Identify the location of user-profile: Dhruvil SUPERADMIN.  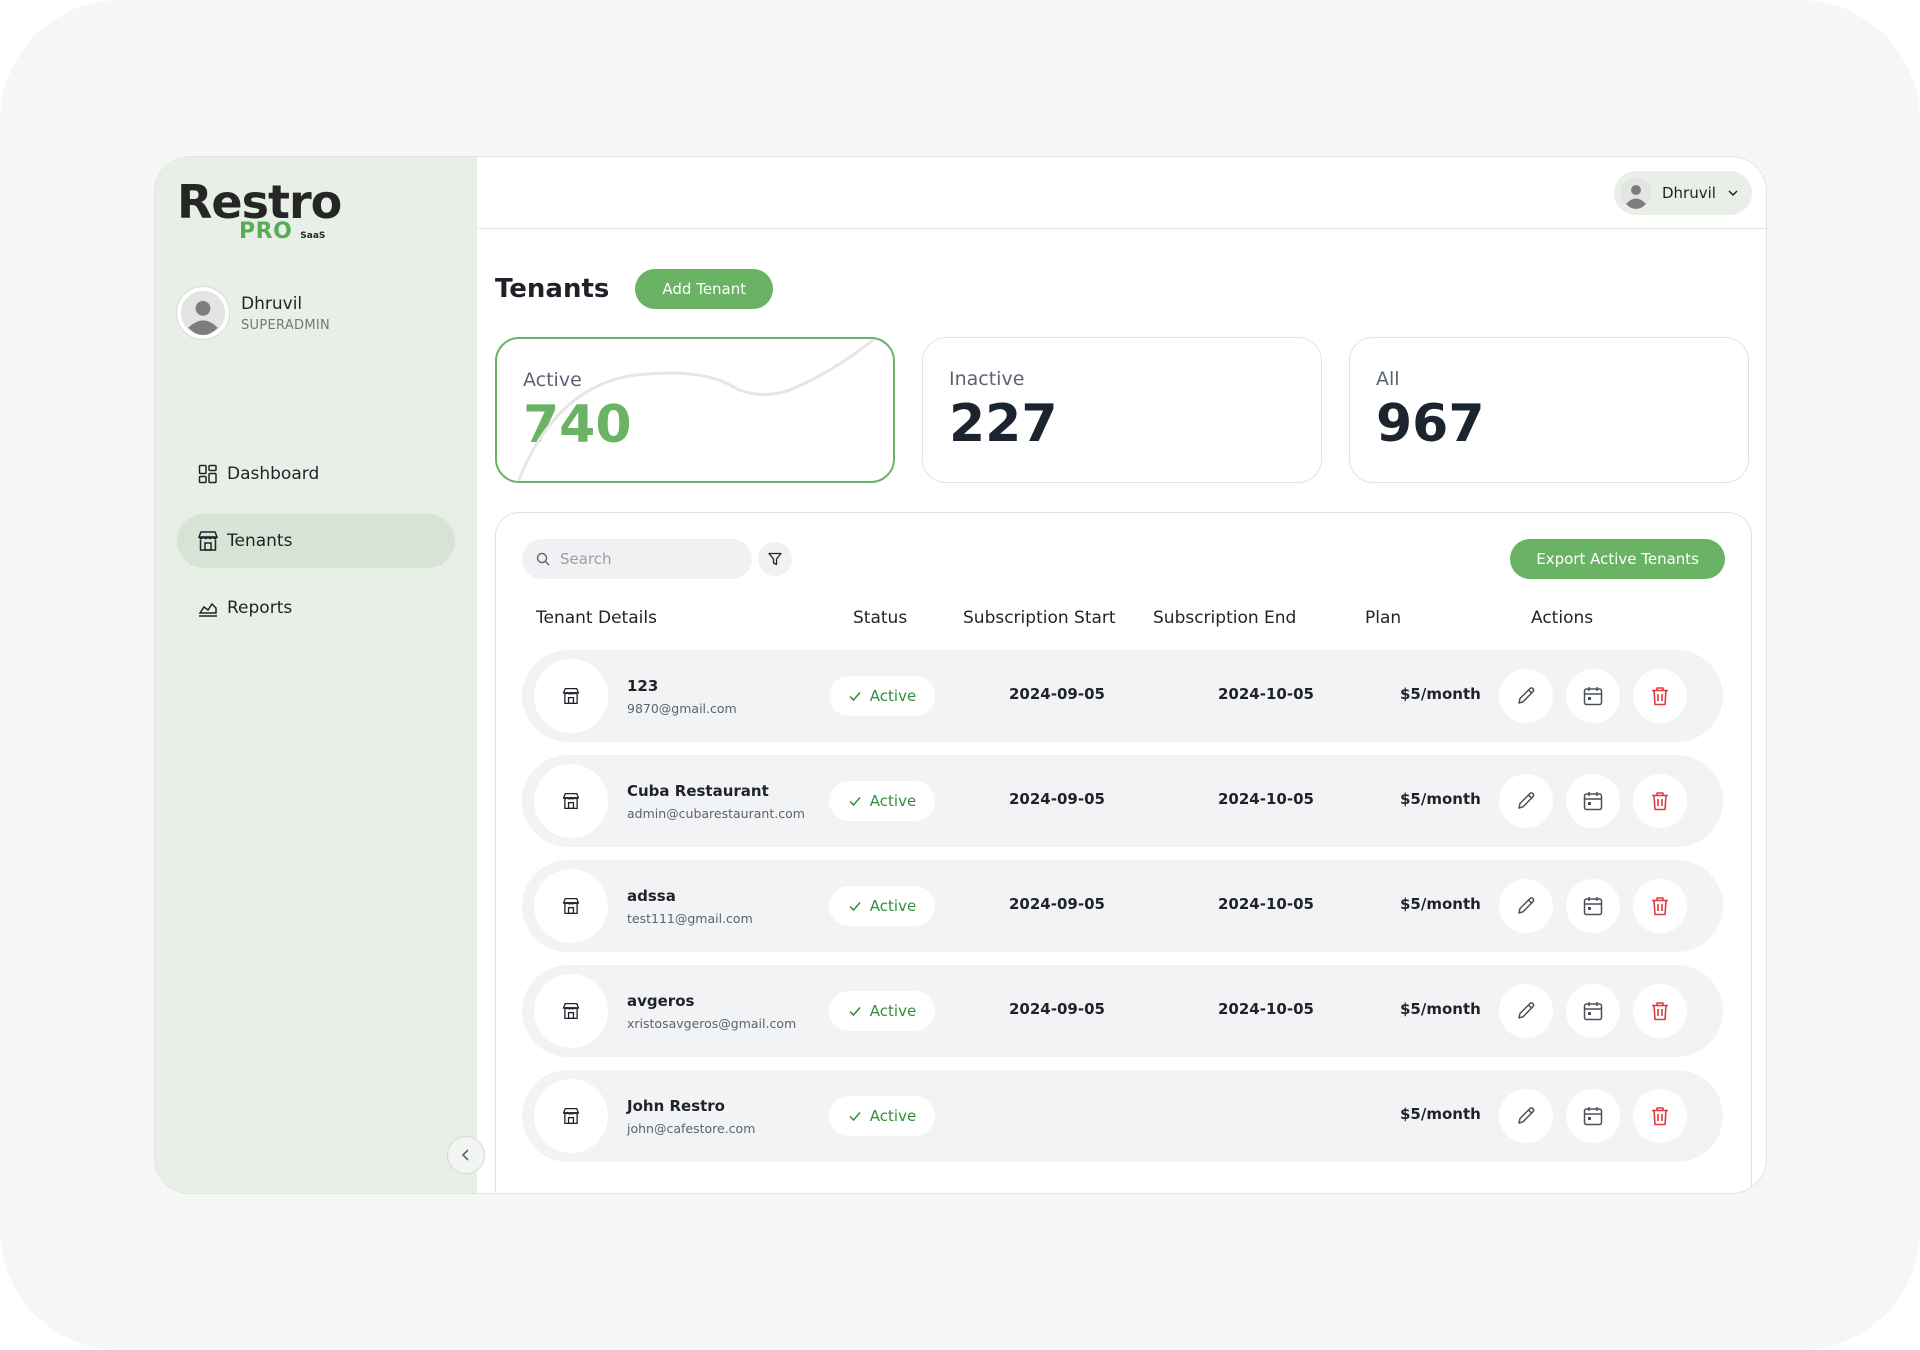
(253, 313).